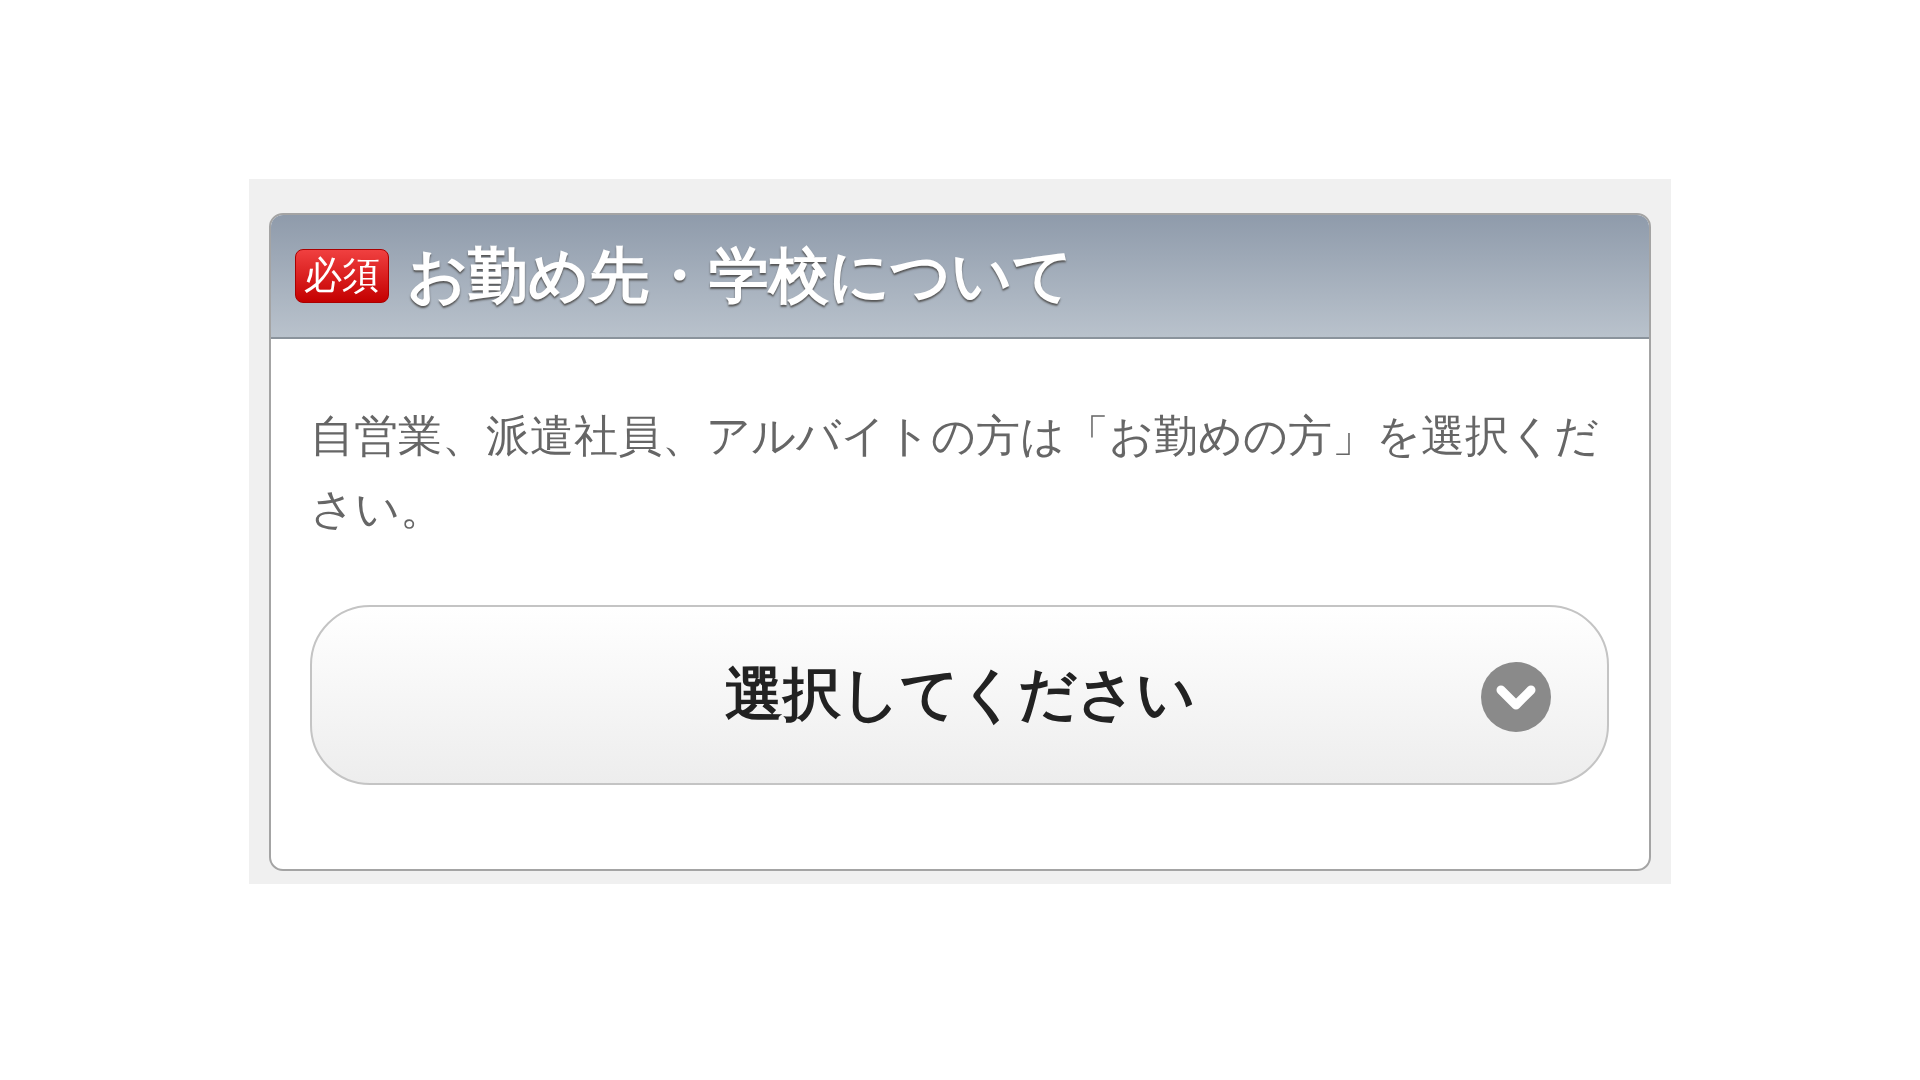 The image size is (1920, 1080). Describe the element at coordinates (740, 275) in the screenshot. I see `section-title: お勤め先・学校について` at that location.